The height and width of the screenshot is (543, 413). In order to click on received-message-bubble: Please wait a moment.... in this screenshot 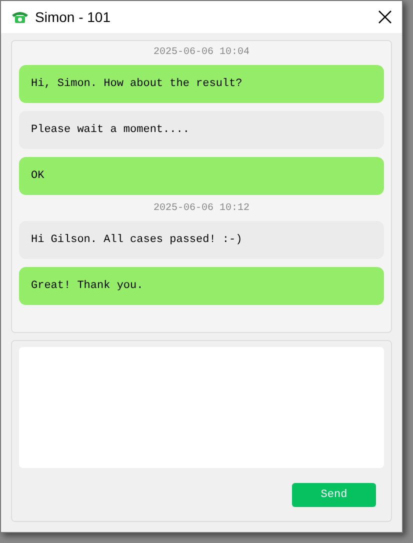, I will do `click(201, 130)`.